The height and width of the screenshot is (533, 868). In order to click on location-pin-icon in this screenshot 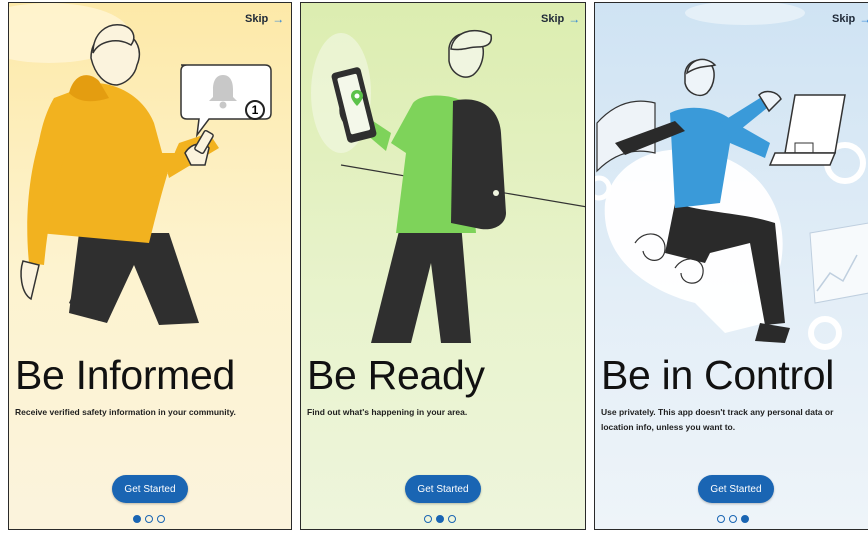, I will do `click(357, 98)`.